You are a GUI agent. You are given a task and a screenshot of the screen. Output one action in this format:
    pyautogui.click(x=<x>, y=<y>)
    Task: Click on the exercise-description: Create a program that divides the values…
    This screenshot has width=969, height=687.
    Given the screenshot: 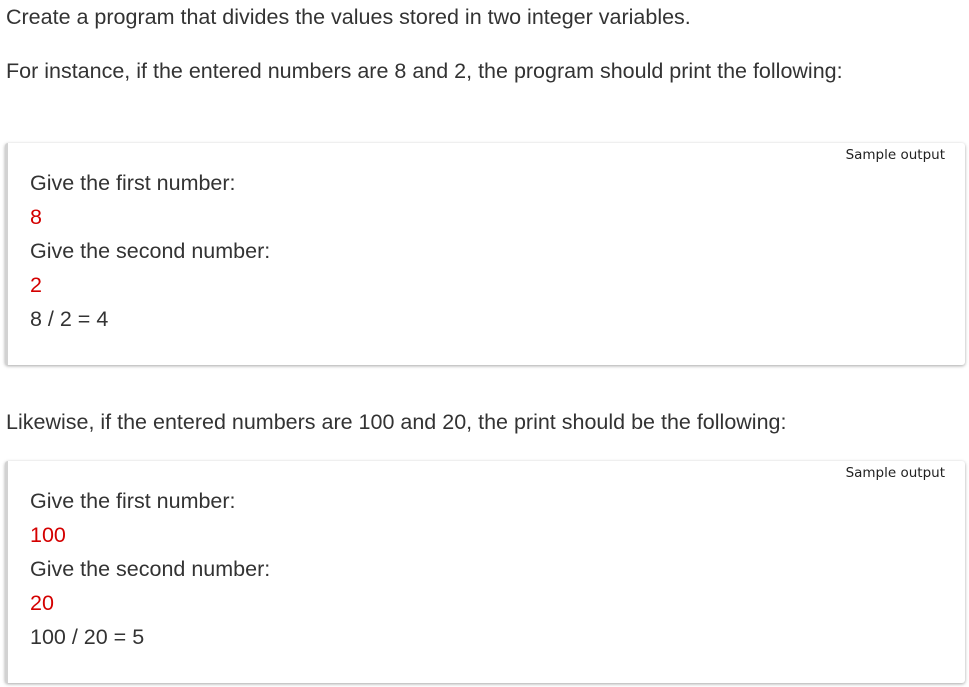 What is the action you would take?
    pyautogui.click(x=348, y=17)
    